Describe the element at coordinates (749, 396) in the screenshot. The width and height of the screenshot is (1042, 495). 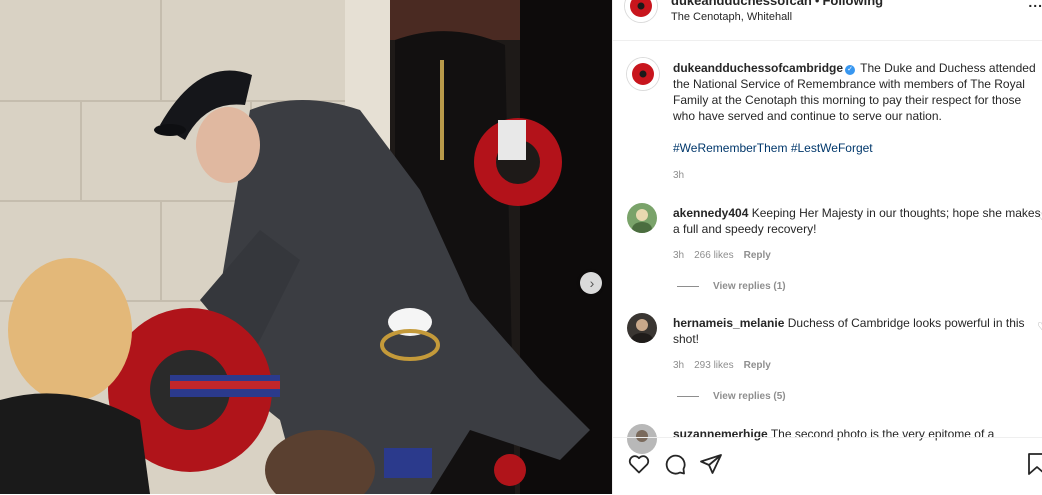
I see `view-replies-label: View replies (5)` at that location.